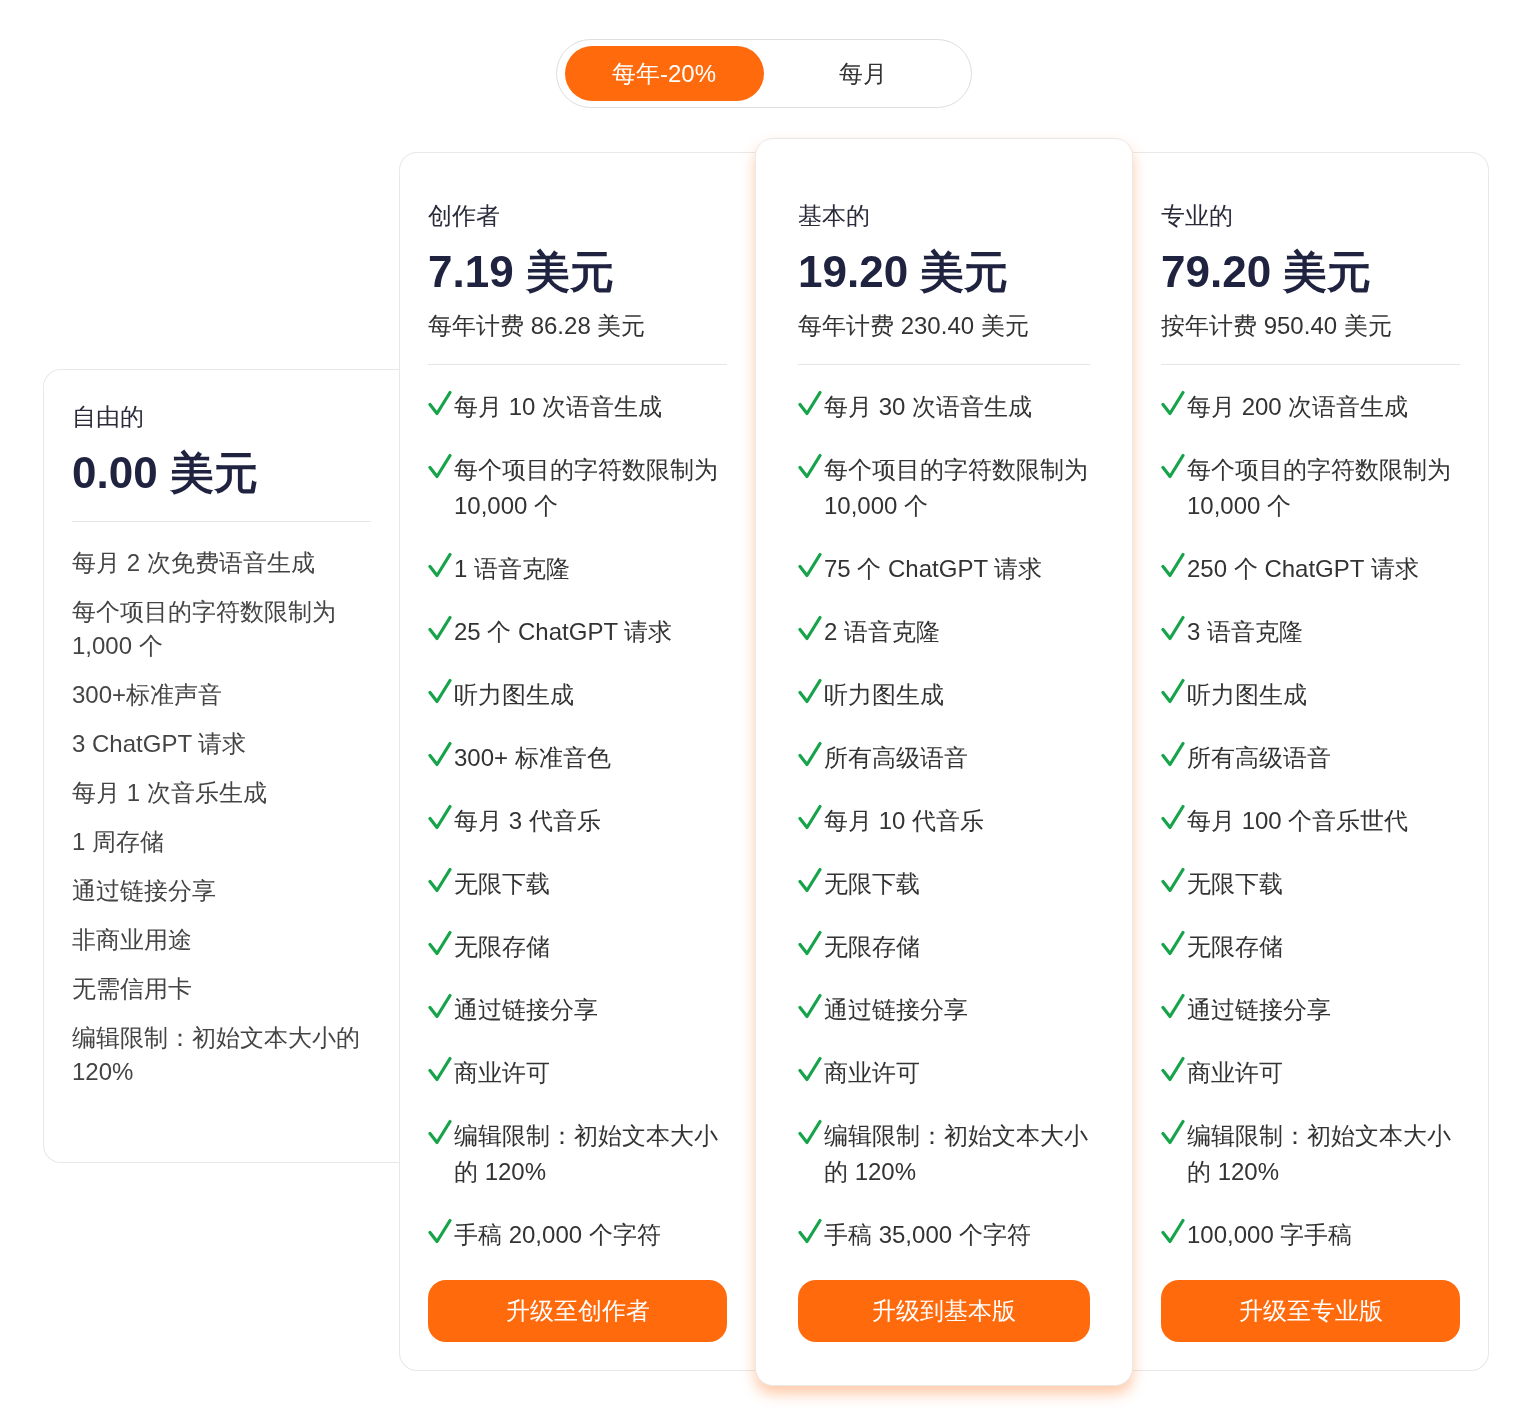  I want to click on feature-text: 每个项目的字符数限制为 1,000 个, so click(204, 629).